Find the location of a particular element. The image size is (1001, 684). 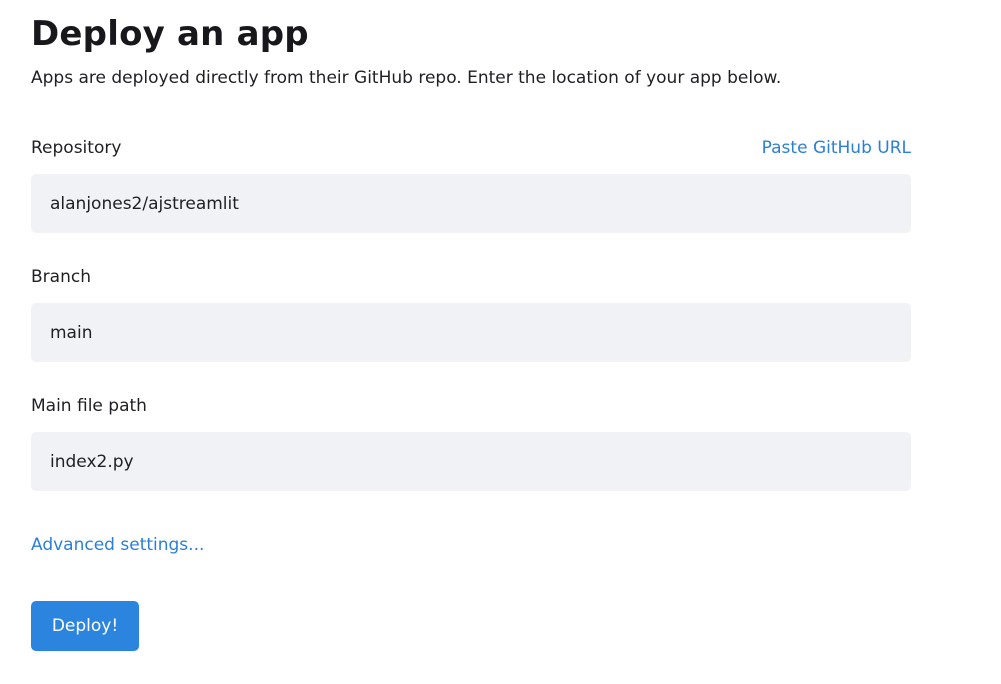

page-title: Deploy an app is located at coordinates (170, 34).